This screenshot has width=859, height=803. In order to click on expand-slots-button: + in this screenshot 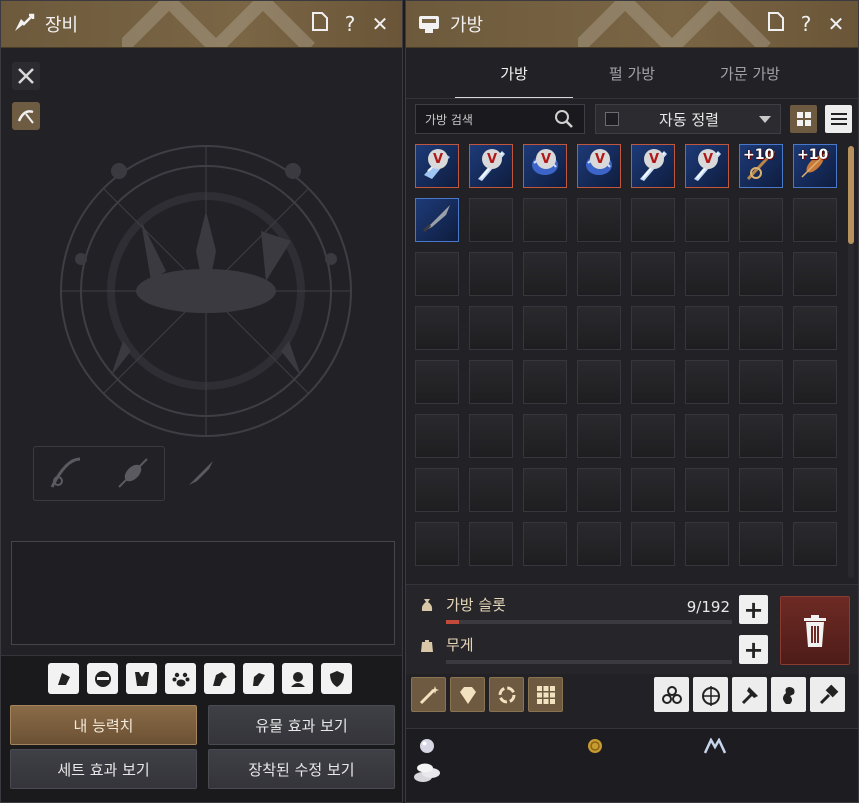, I will do `click(753, 609)`.